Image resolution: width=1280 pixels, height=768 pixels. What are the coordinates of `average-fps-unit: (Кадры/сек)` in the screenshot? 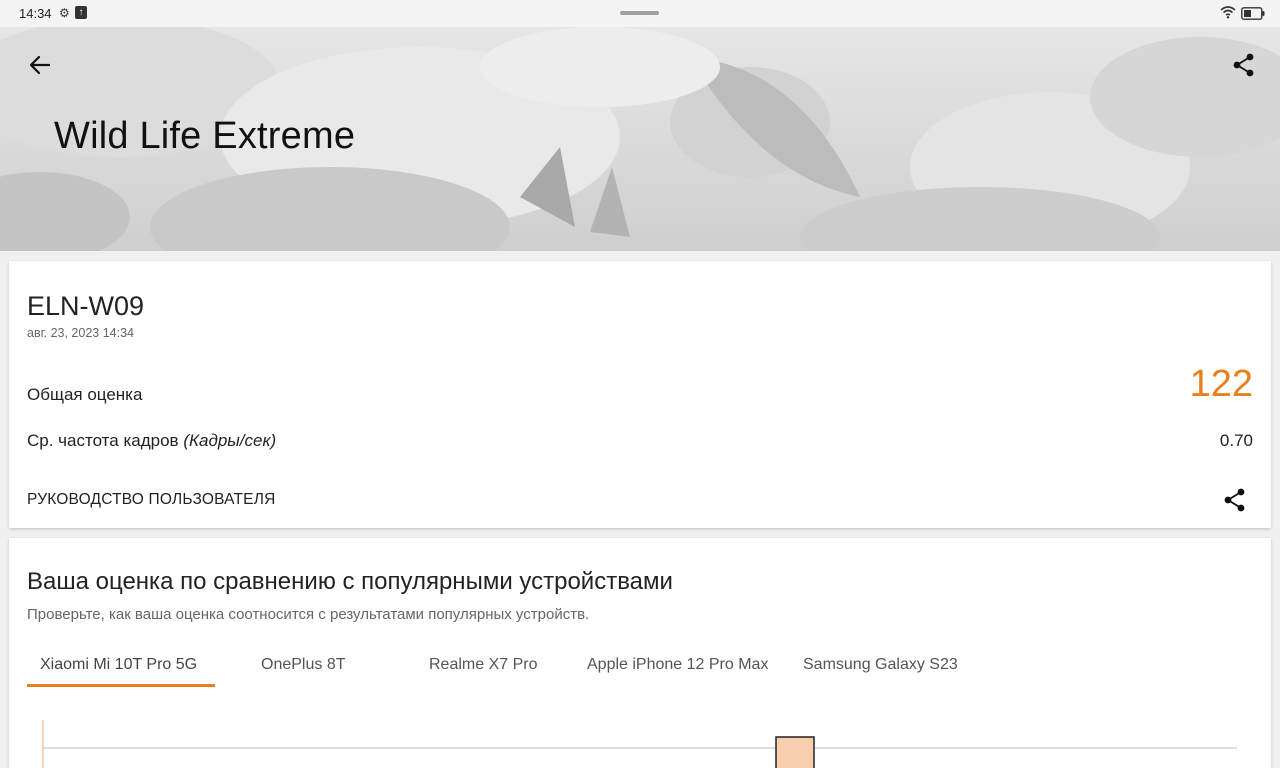 It's located at (230, 440).